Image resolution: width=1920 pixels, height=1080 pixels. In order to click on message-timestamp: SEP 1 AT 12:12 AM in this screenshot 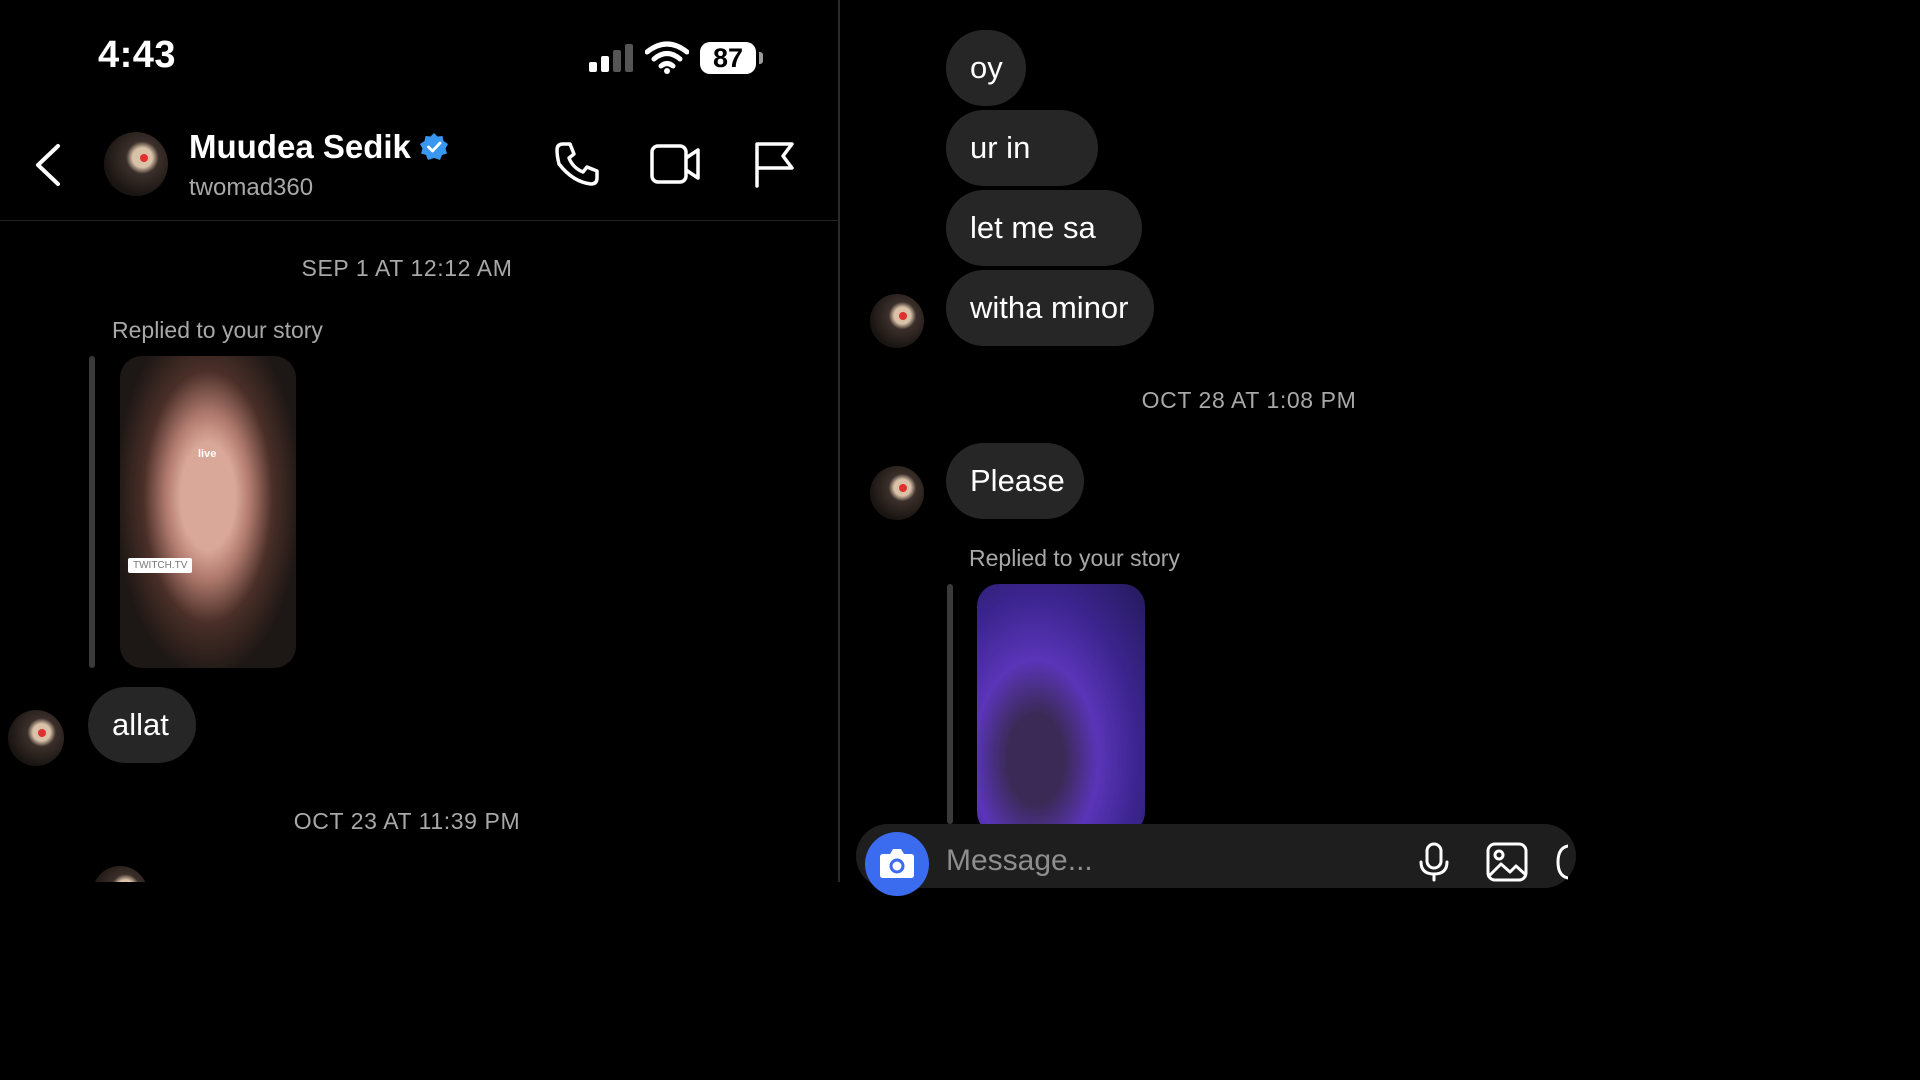, I will do `click(407, 268)`.